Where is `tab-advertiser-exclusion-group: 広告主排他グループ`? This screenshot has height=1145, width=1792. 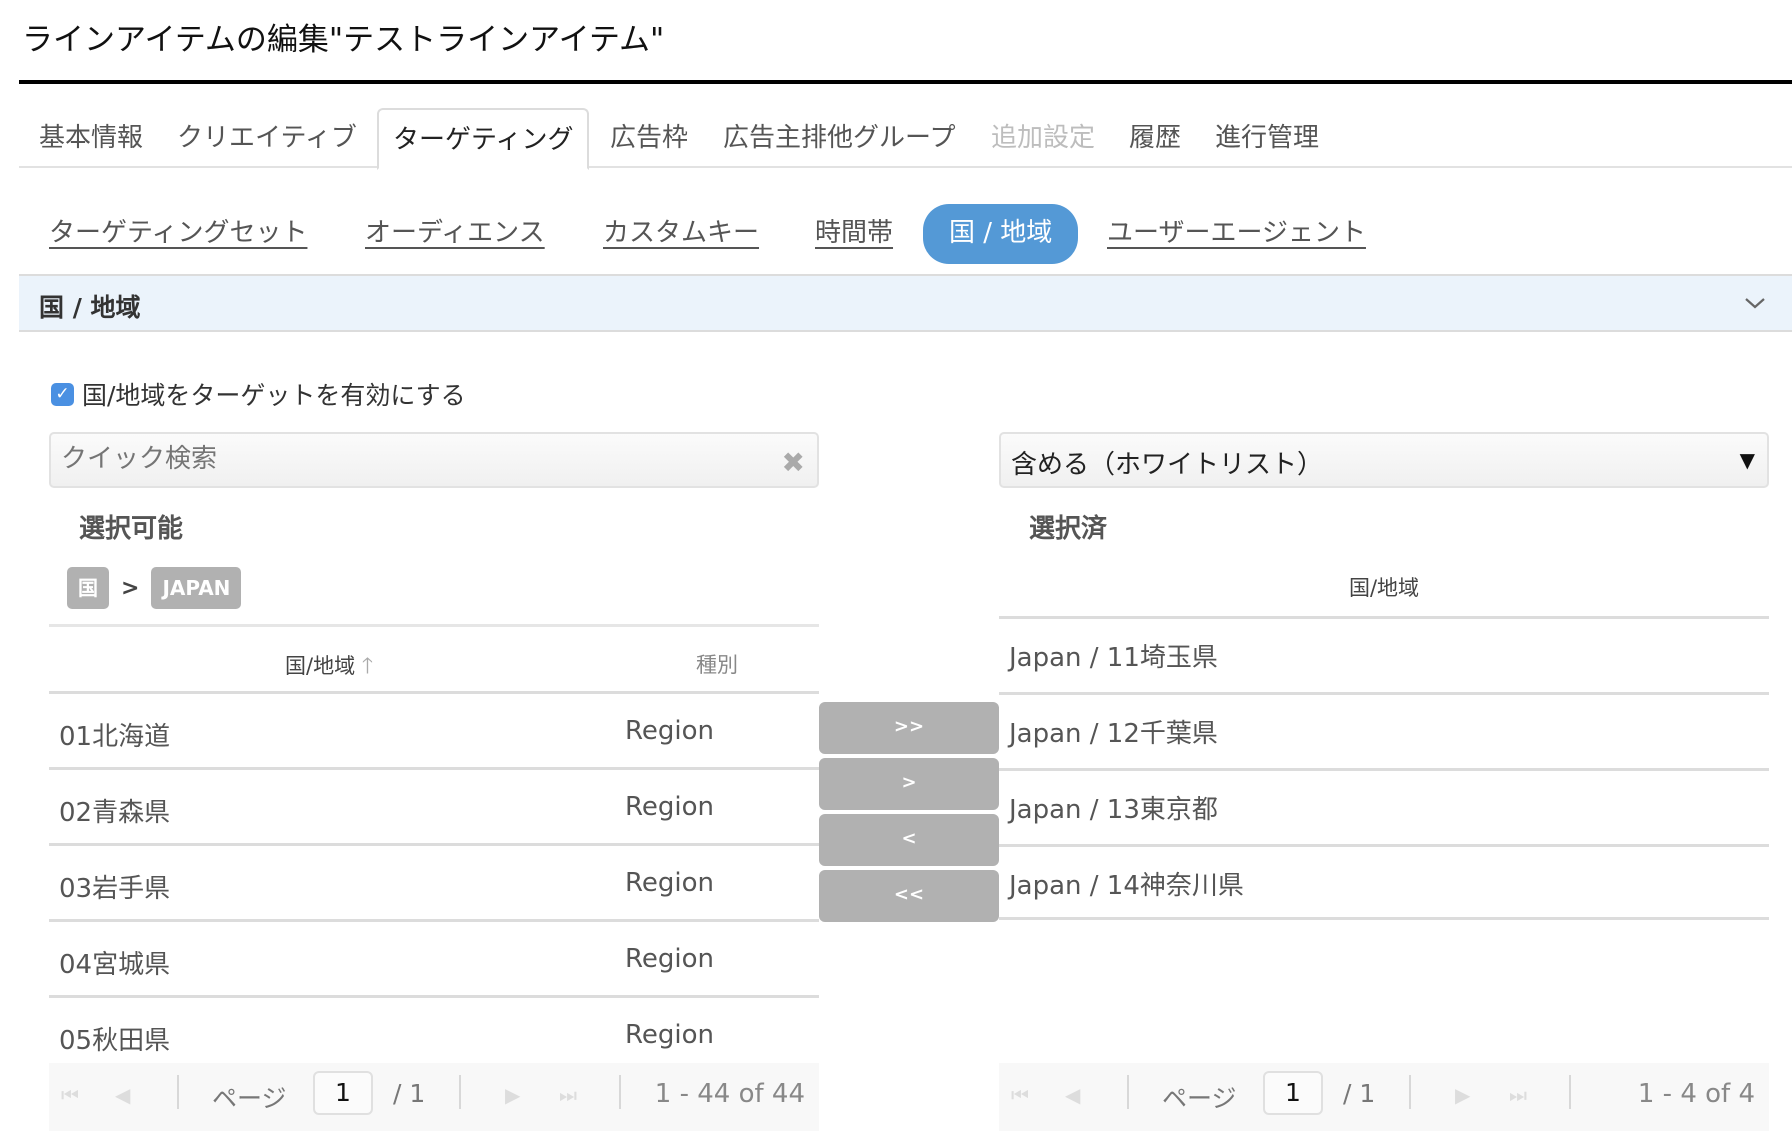
tab-advertiser-exclusion-group: 広告主排他グループ is located at coordinates (839, 138).